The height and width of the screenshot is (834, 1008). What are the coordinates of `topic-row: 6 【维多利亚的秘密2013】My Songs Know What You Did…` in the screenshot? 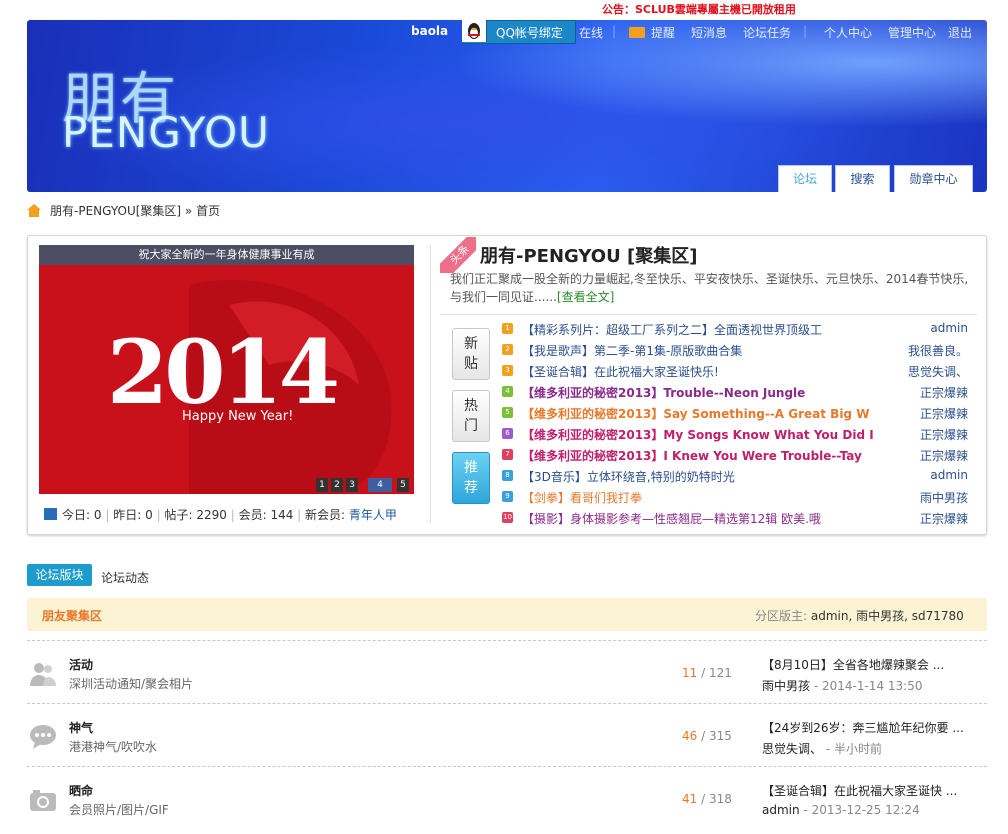 It's located at (734, 434).